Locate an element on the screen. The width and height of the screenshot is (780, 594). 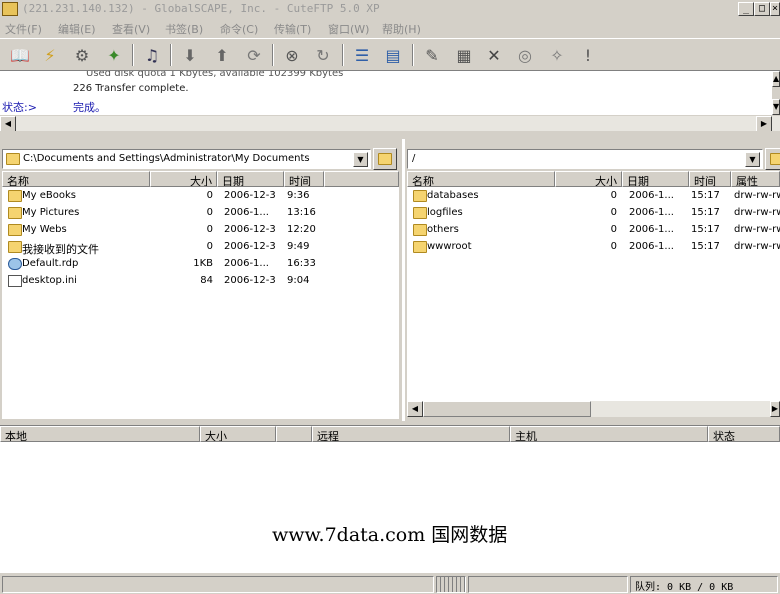
file-name: others is located at coordinates (443, 229).